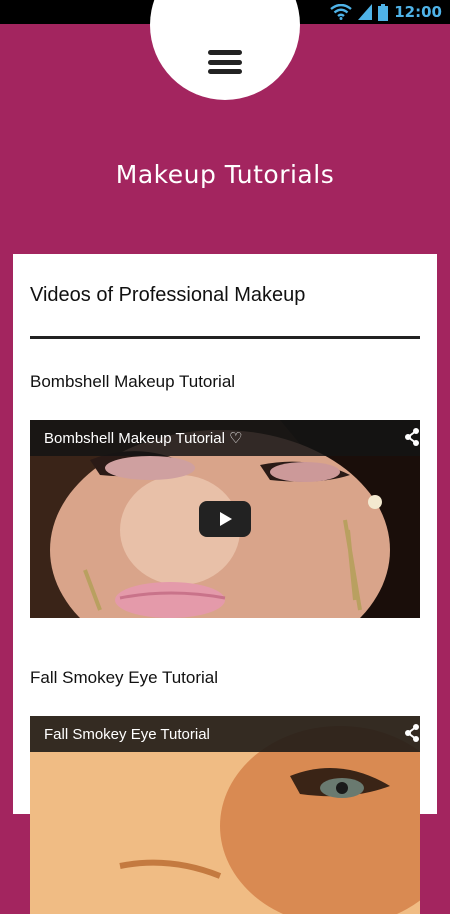 This screenshot has height=914, width=450. Describe the element at coordinates (225, 174) in the screenshot. I see `app-title: Makeup Tutorials` at that location.